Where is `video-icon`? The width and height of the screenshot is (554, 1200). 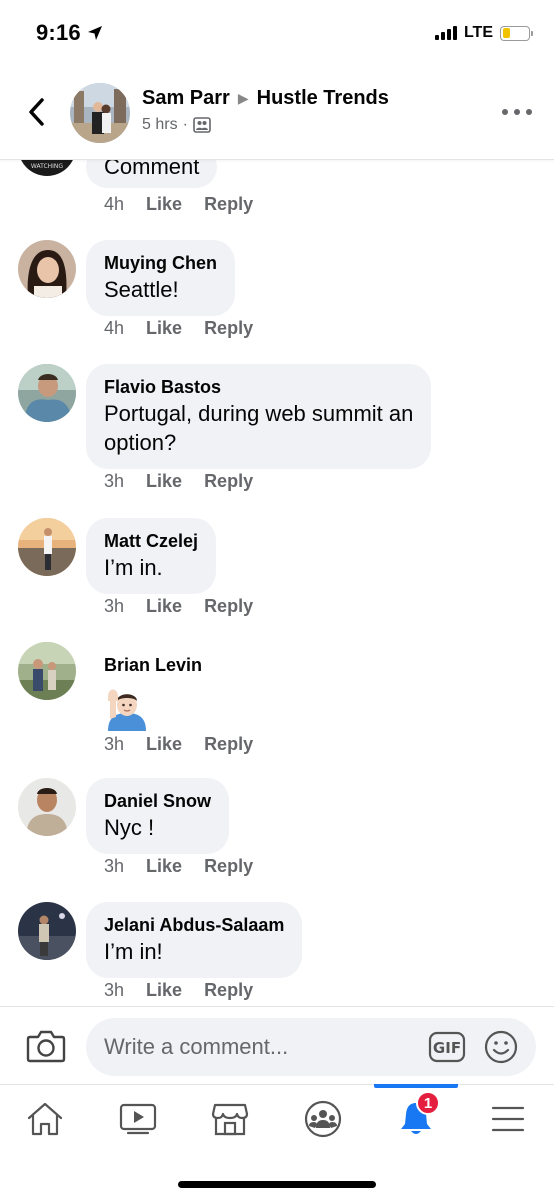
video-icon is located at coordinates (138, 1119).